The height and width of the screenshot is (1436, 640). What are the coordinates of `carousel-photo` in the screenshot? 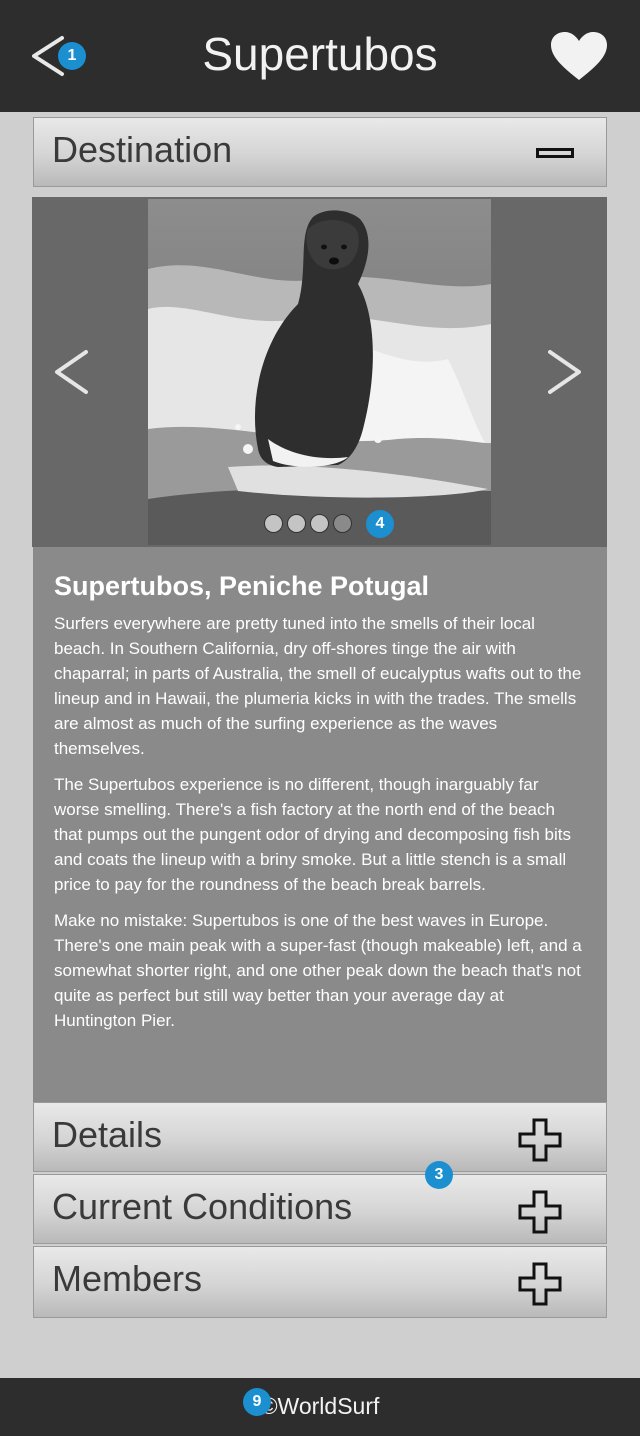 It's located at (319, 372).